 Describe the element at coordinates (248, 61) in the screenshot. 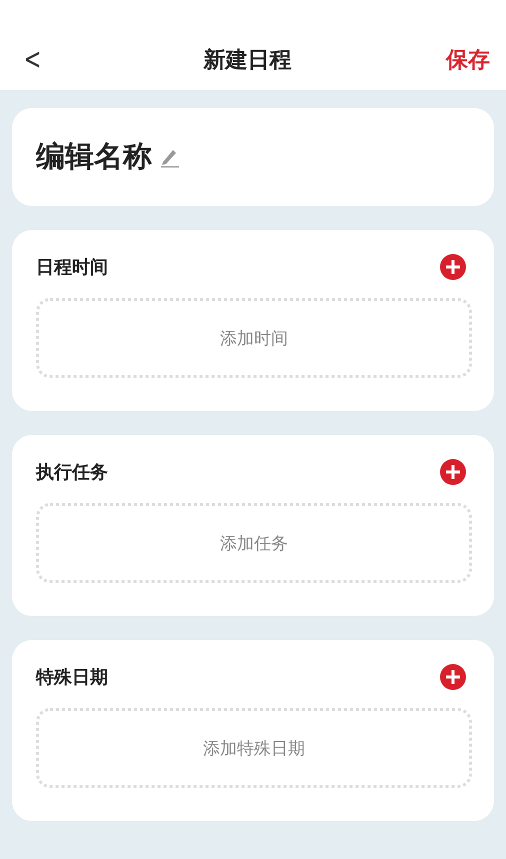

I see `page-title: 新建日程` at that location.